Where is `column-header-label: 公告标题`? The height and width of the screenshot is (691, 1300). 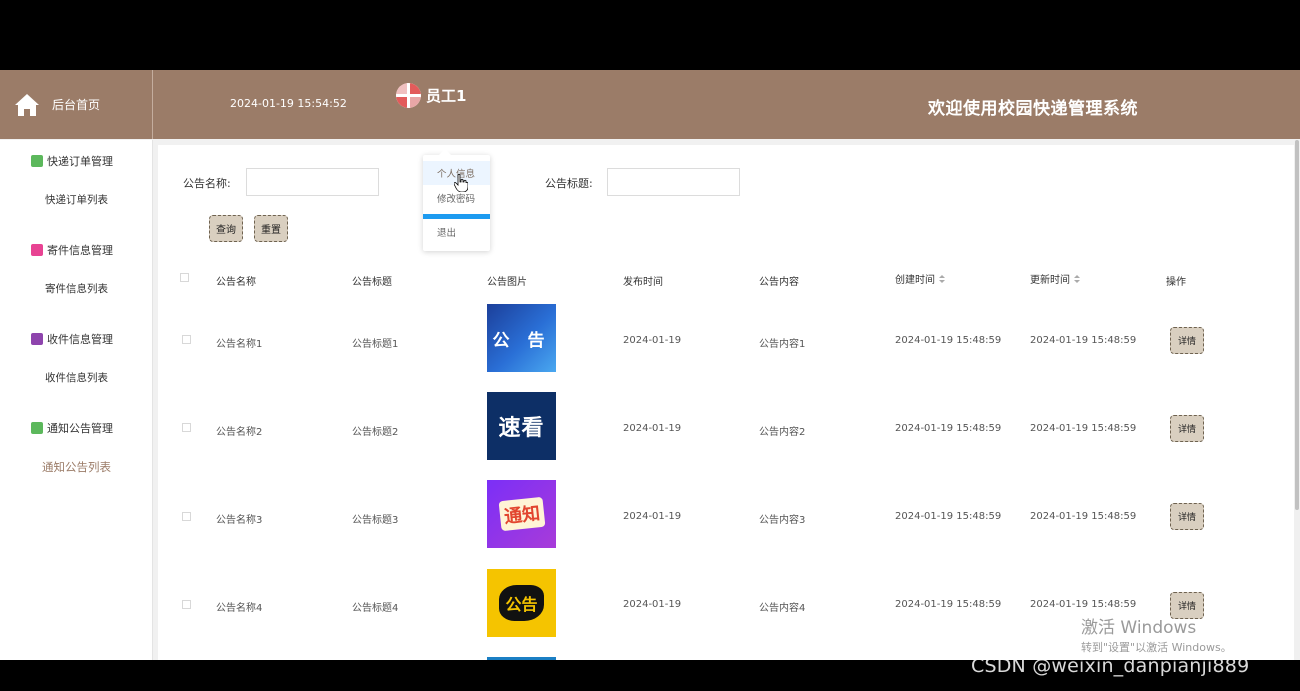
column-header-label: 公告标题 is located at coordinates (372, 282).